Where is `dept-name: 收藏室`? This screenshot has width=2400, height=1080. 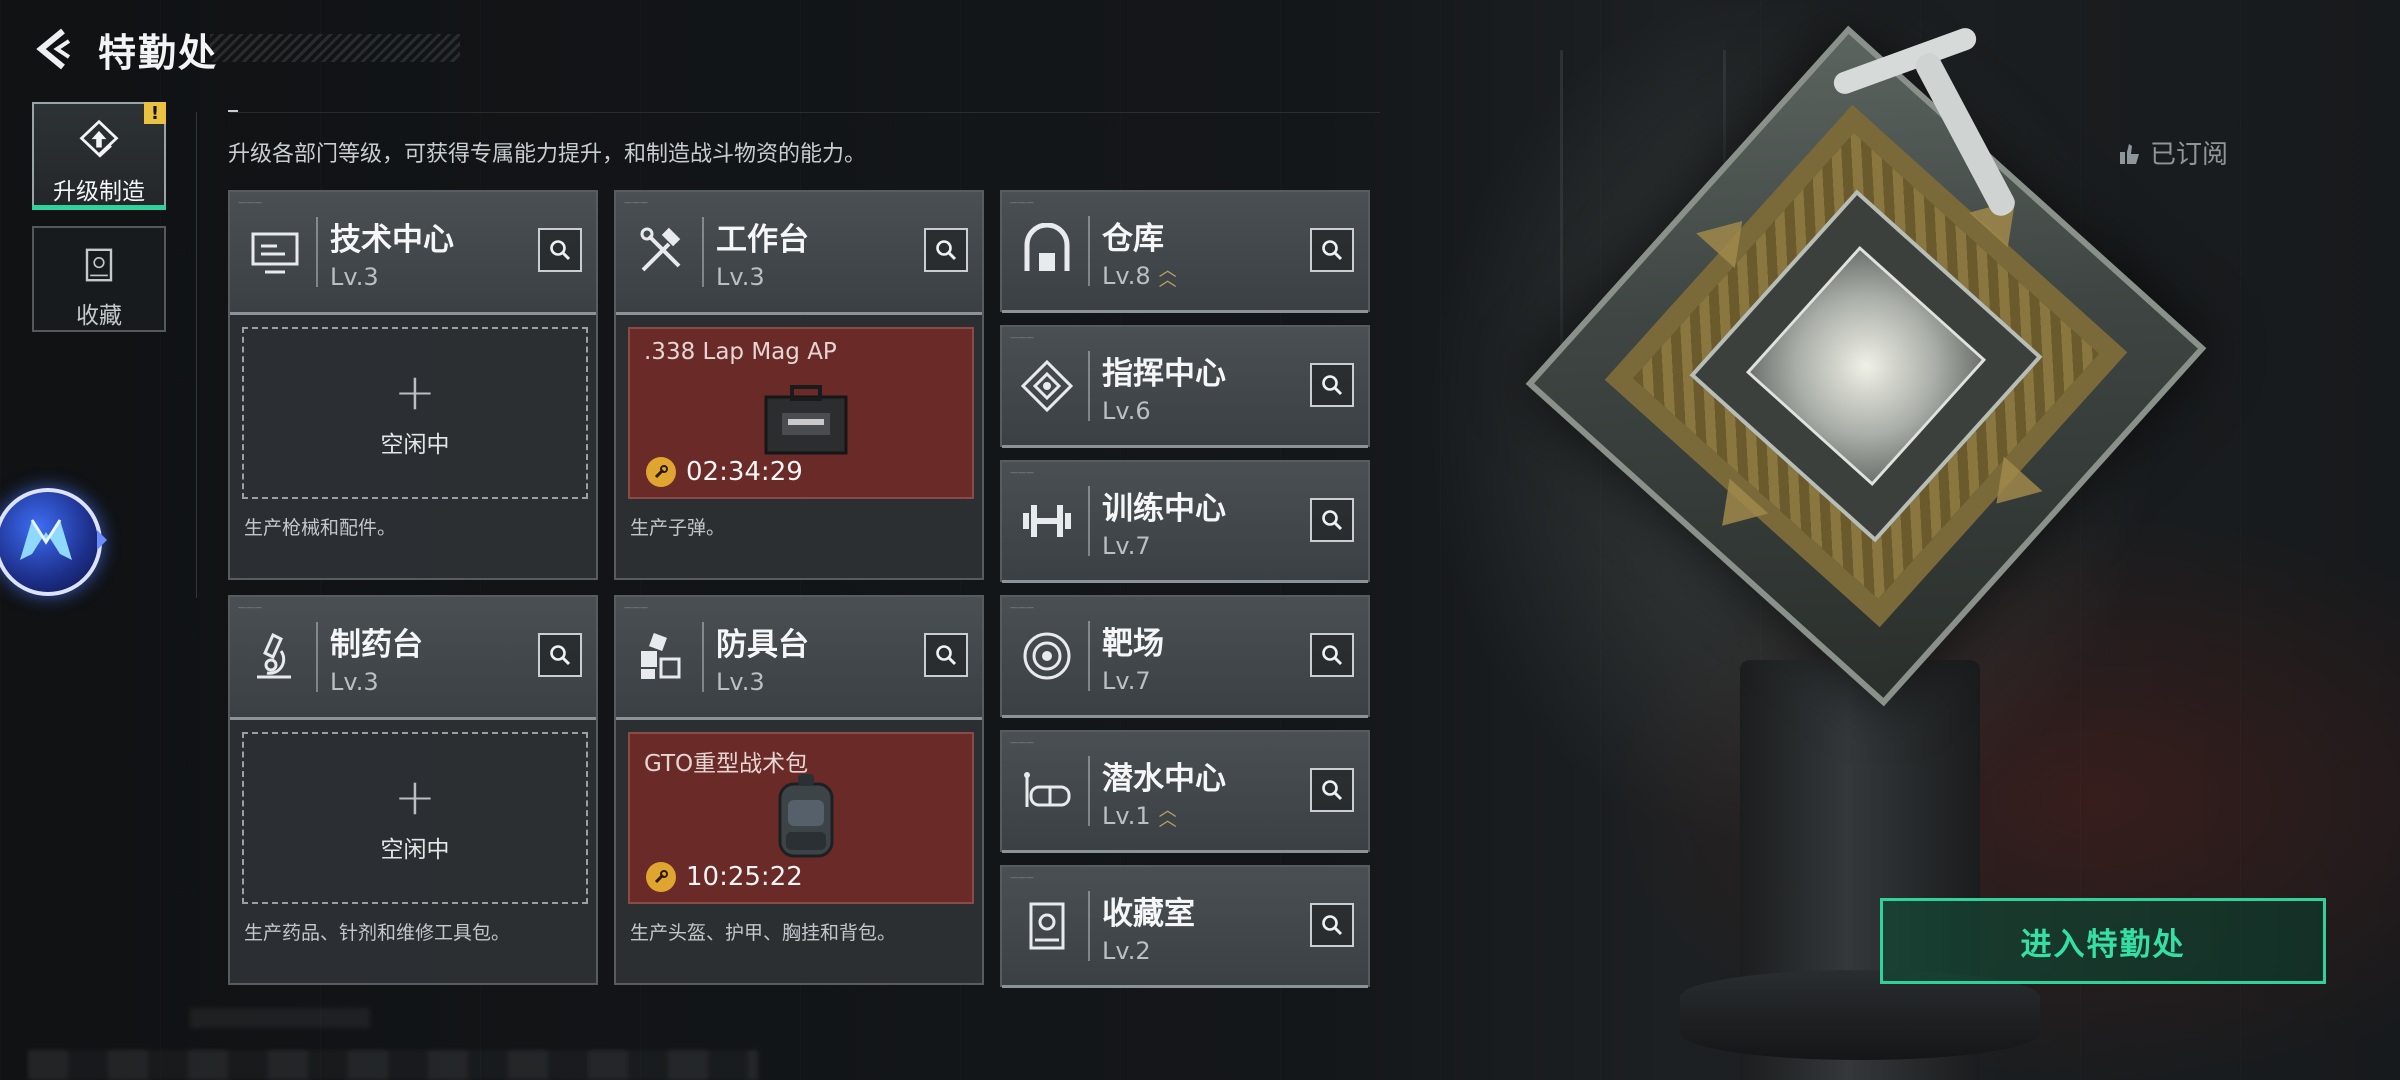
dept-name: 收藏室 is located at coordinates (1148, 913).